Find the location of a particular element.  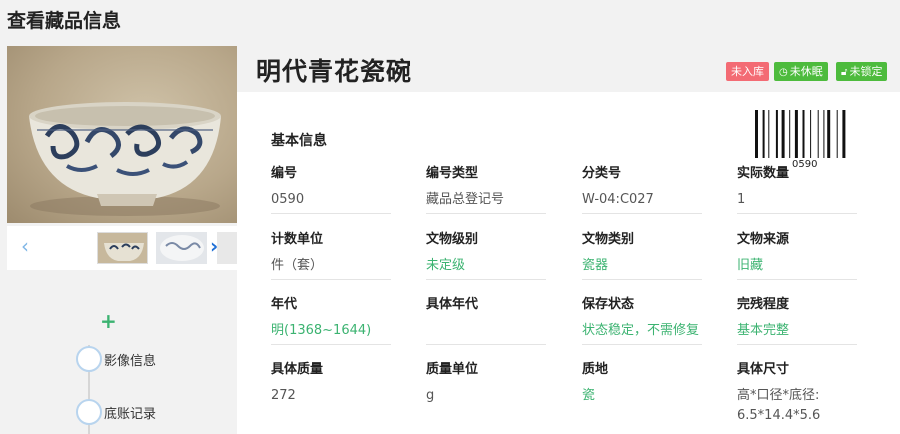

field-label: 文物类别 is located at coordinates (608, 239).